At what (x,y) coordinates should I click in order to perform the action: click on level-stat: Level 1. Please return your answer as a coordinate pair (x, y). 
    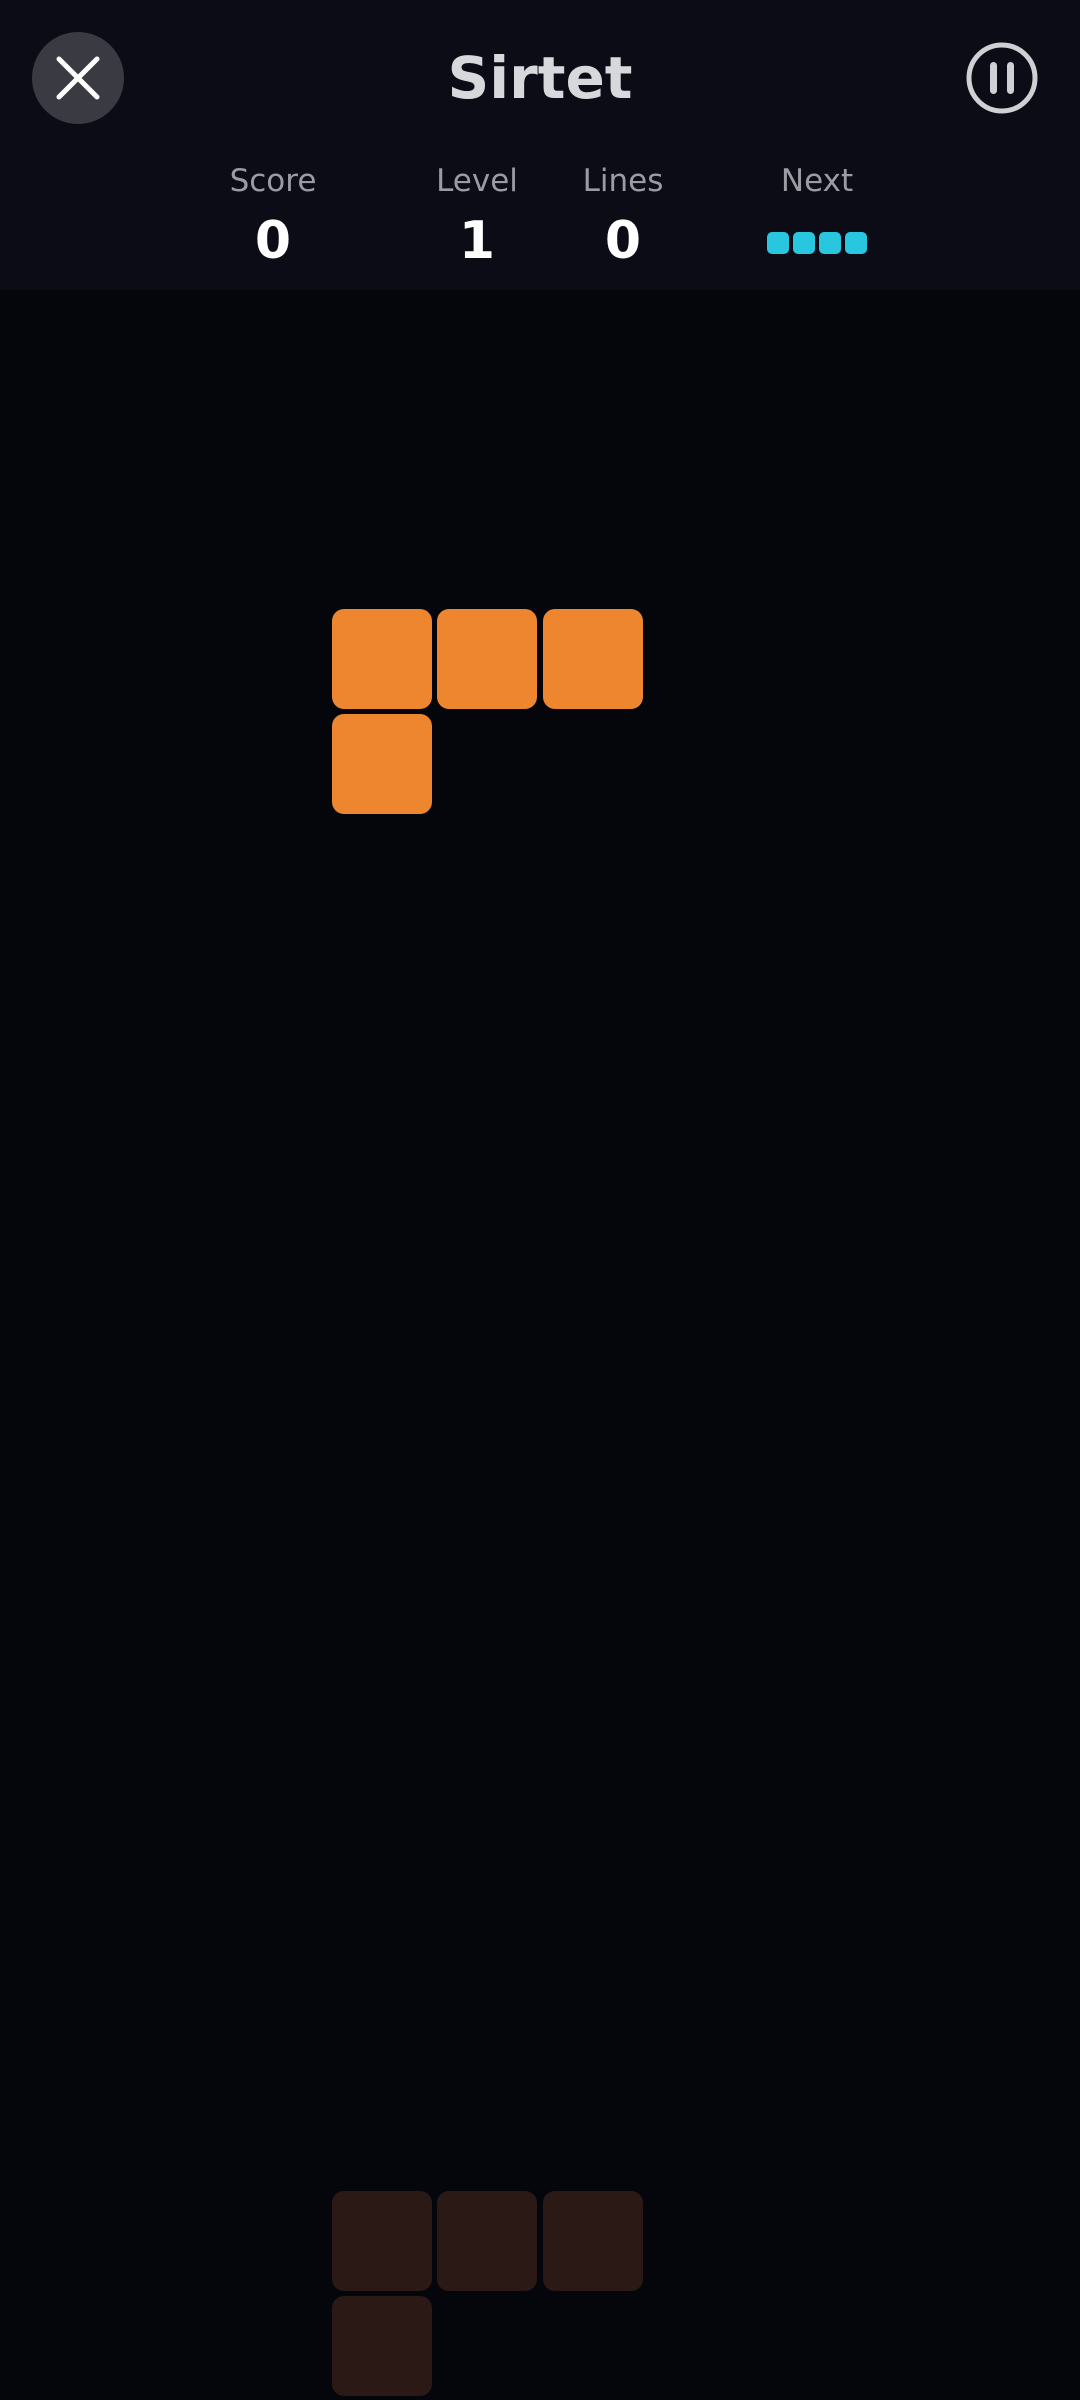
    Looking at the image, I should click on (477, 217).